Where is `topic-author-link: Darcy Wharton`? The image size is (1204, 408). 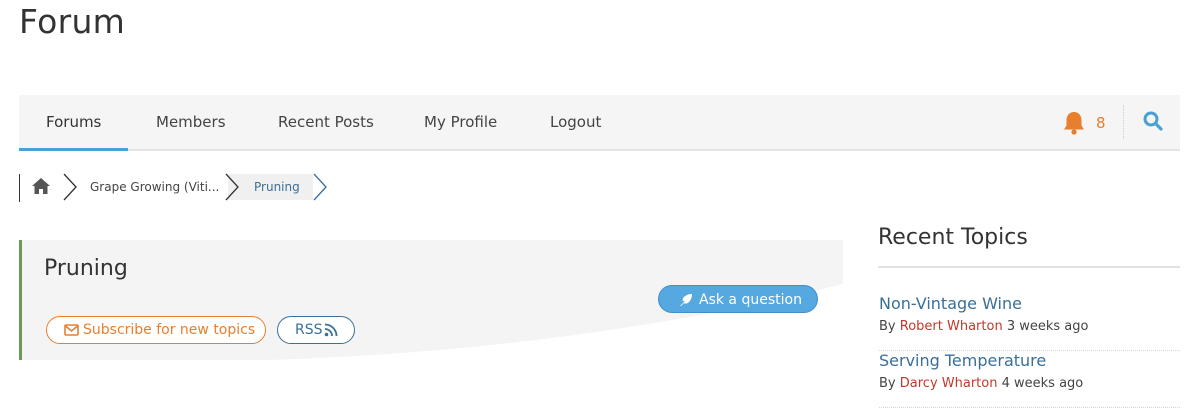 topic-author-link: Darcy Wharton is located at coordinates (949, 383).